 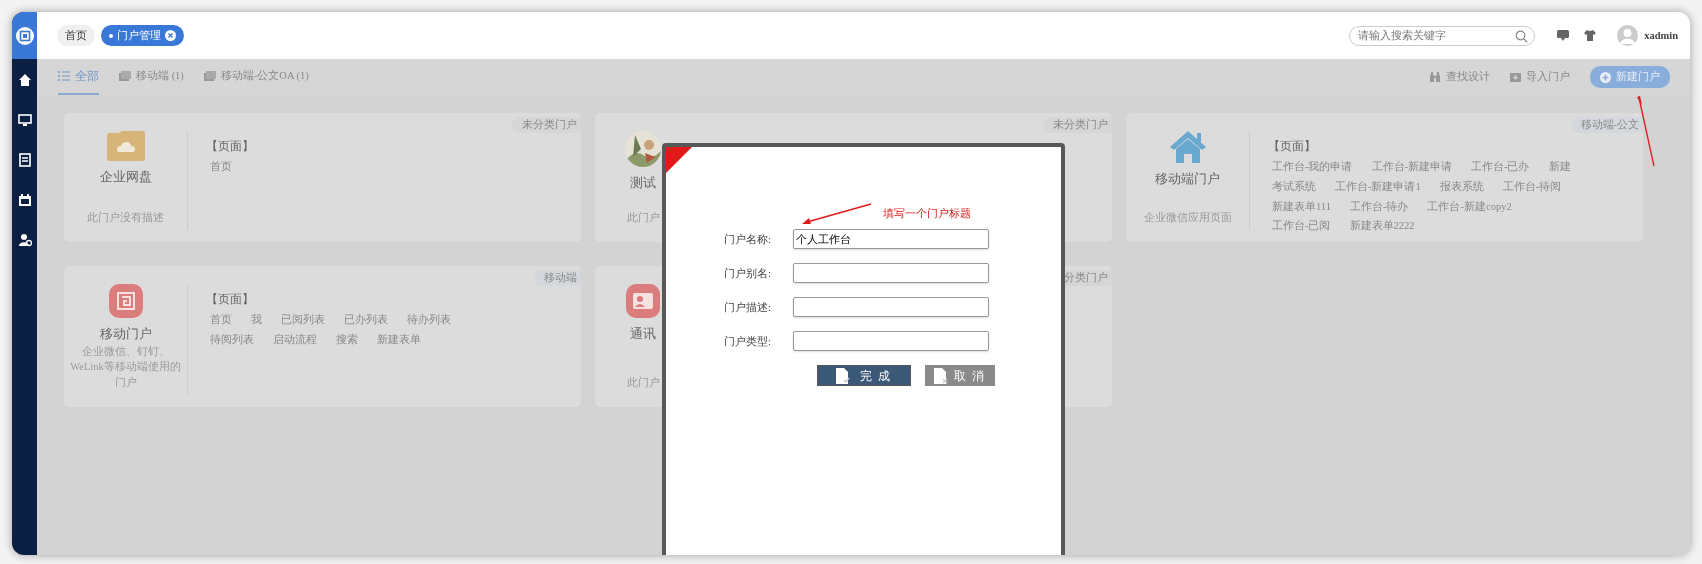 What do you see at coordinates (142, 35) in the screenshot?
I see `tag-tab: 门户管理` at bounding box center [142, 35].